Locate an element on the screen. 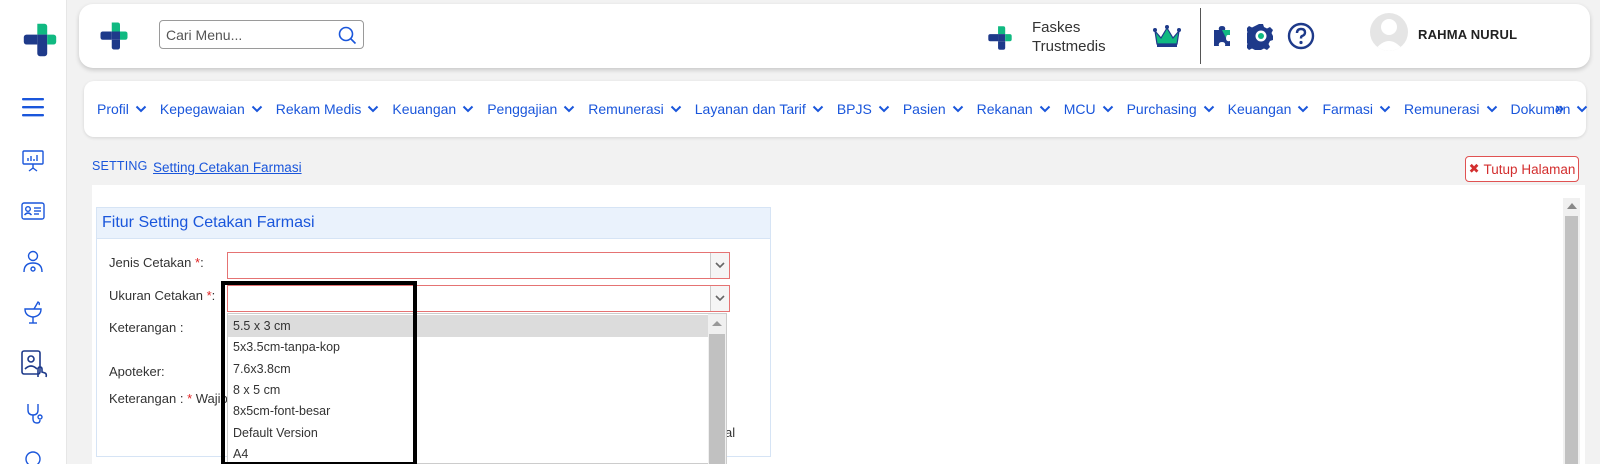 This screenshot has width=1600, height=464. nav-item-layanan-dan-tarif: Layanan dan Tarif is located at coordinates (759, 109).